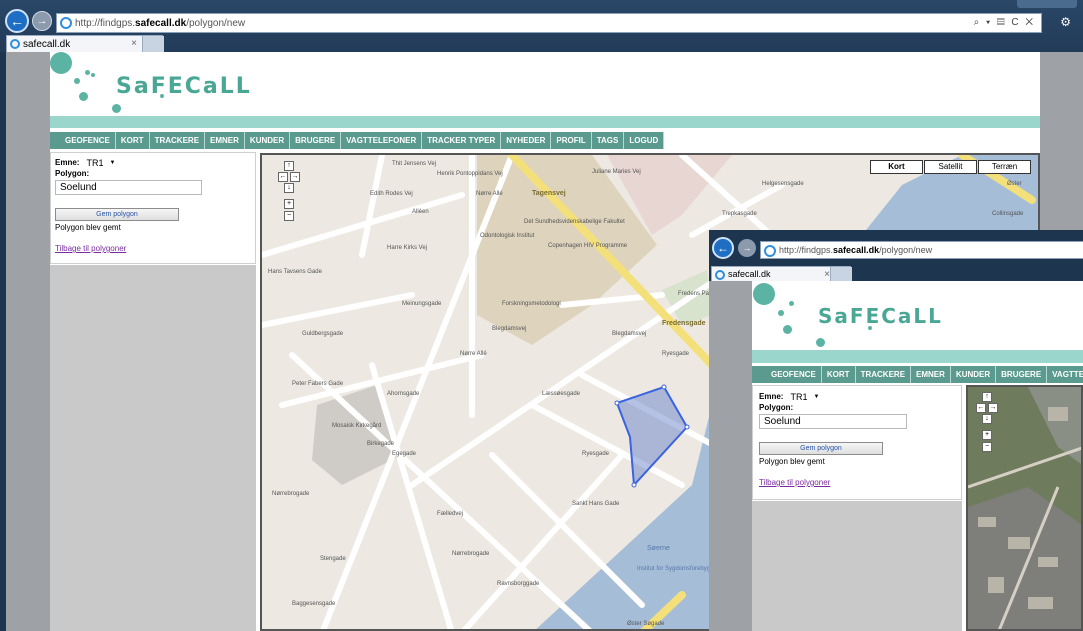  Describe the element at coordinates (509, 329) in the screenshot. I see `map-label-blegdamsvej: Blegdamsvej` at that location.